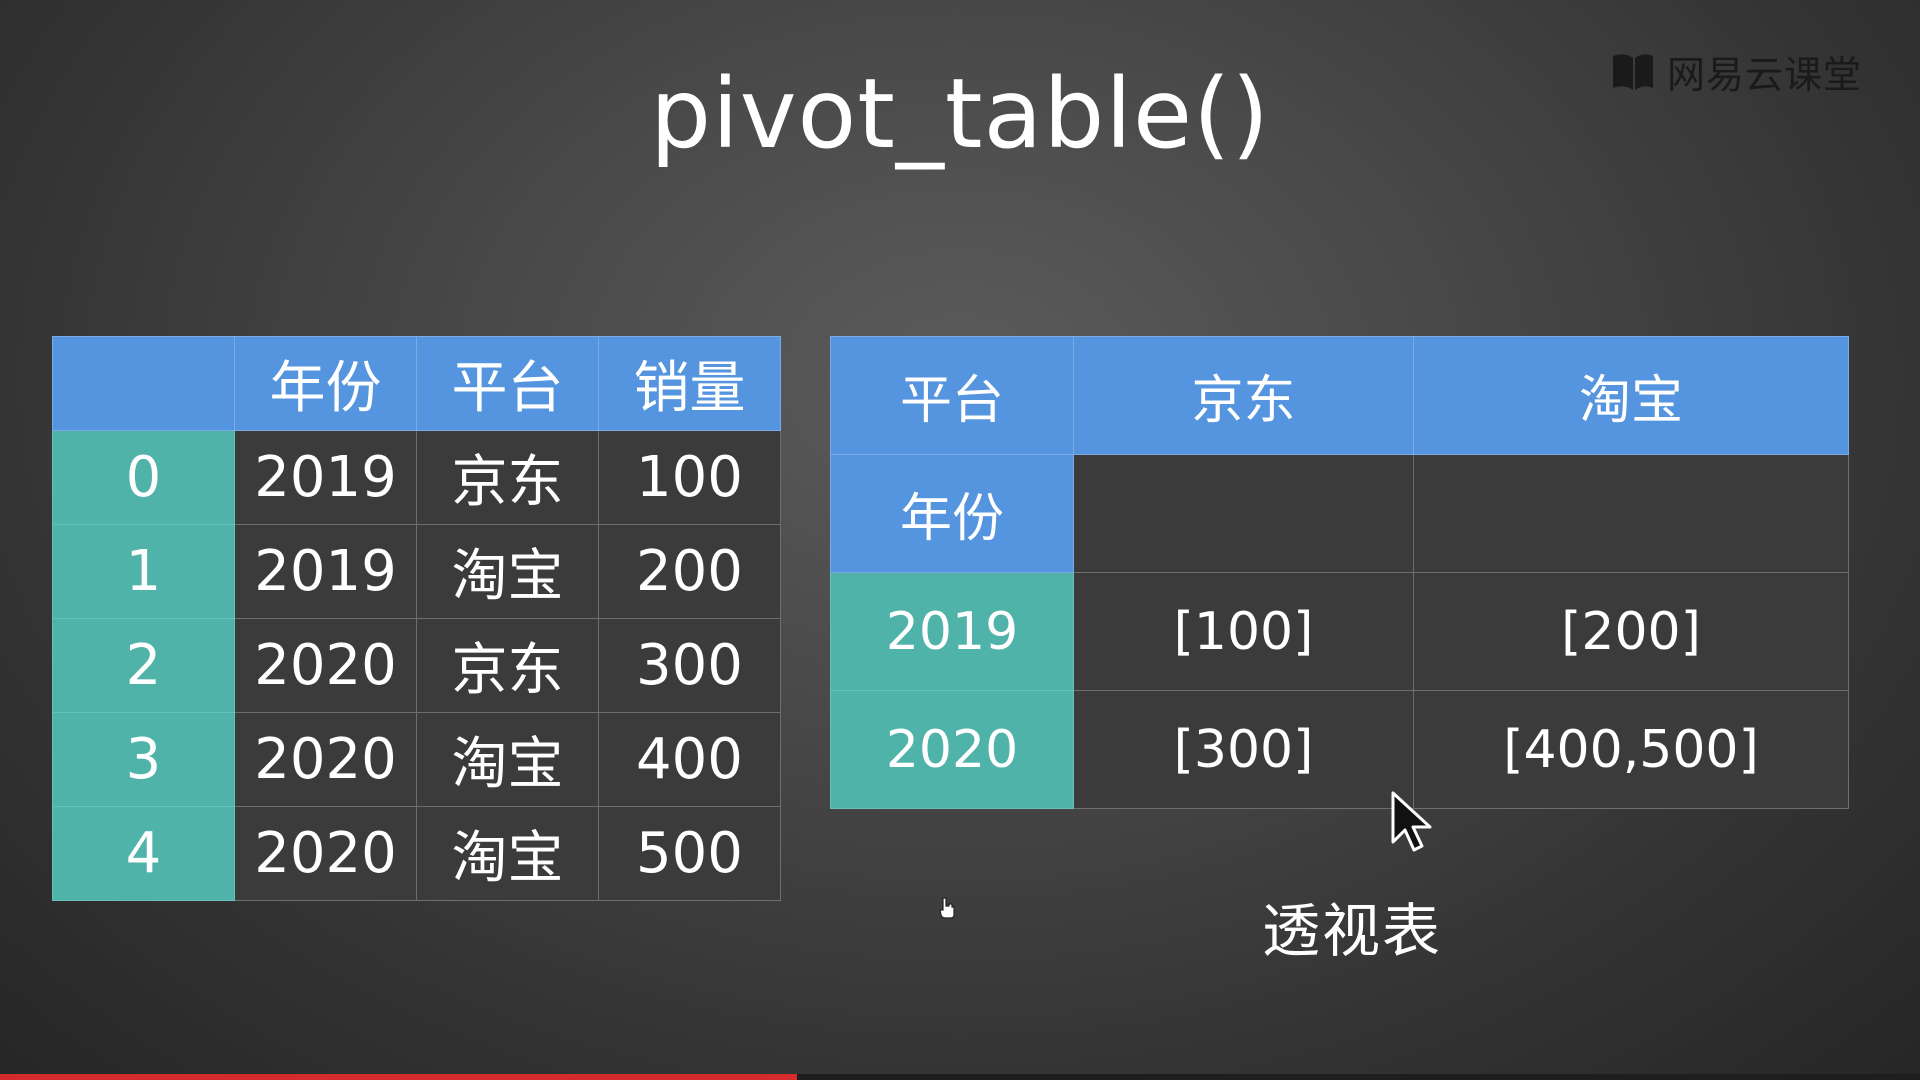 The image size is (1920, 1080). Describe the element at coordinates (689, 477) in the screenshot. I see `sales-cell: 100` at that location.